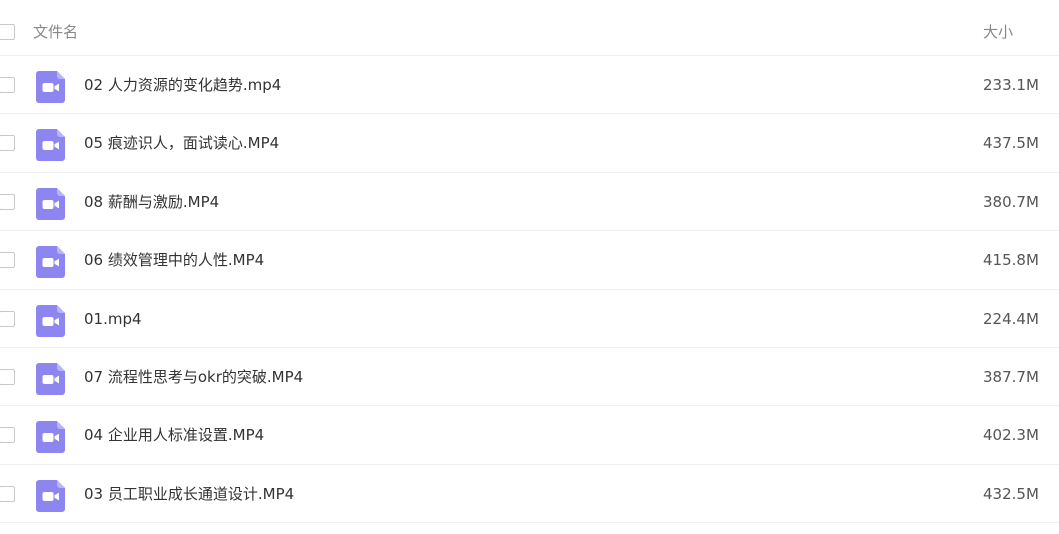 This screenshot has height=534, width=1059. What do you see at coordinates (529, 28) in the screenshot?
I see `file-list-header: 文件名 大小` at bounding box center [529, 28].